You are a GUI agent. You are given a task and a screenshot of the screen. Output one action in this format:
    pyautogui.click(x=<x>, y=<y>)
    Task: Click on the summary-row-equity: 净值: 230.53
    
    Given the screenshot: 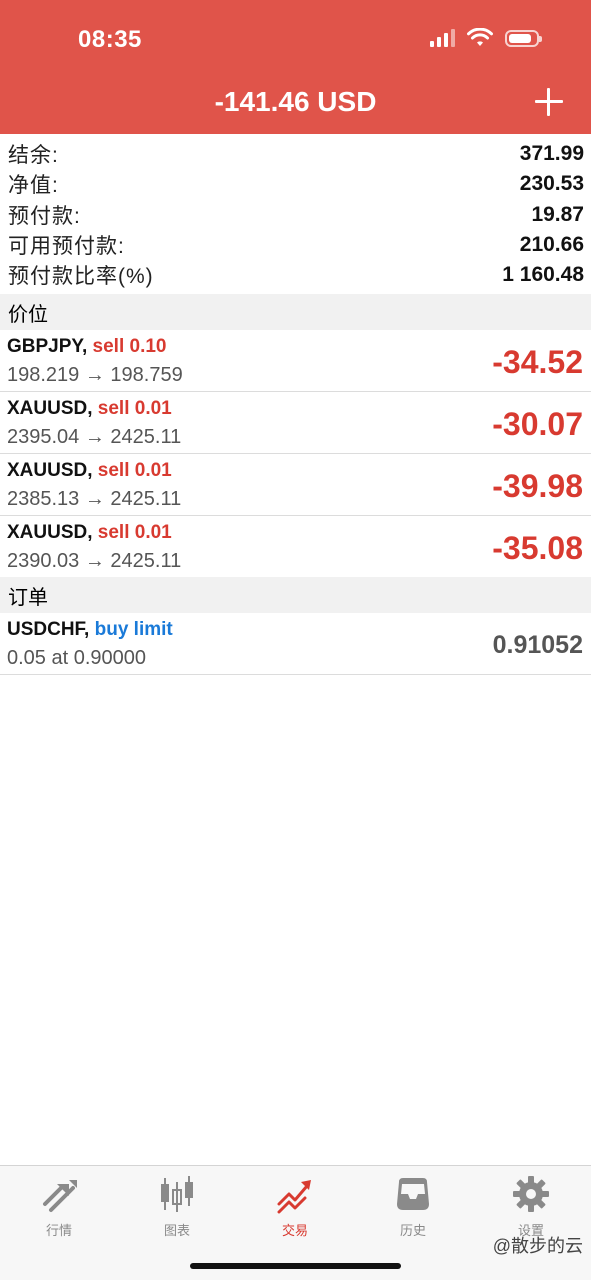 What is the action you would take?
    pyautogui.click(x=295, y=184)
    